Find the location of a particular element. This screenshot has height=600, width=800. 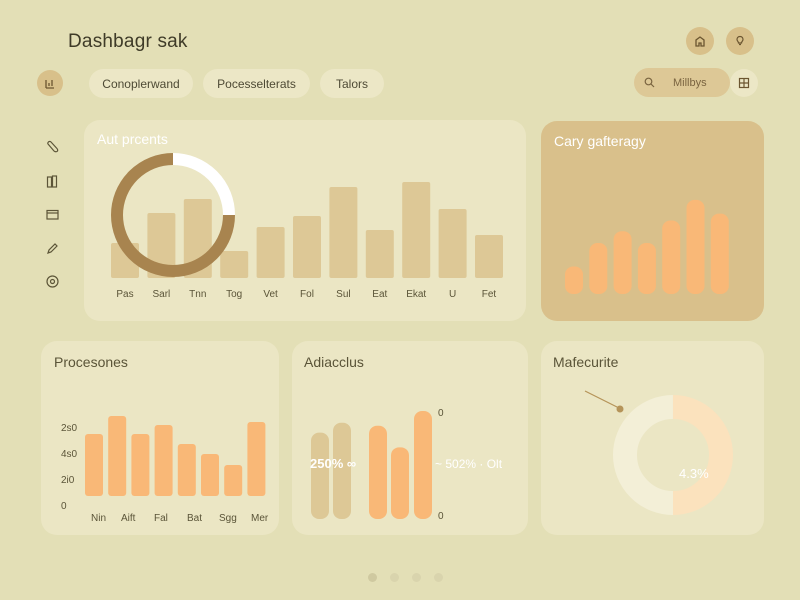

mafecurite-card: Mafecurite 4.3% is located at coordinates (652, 438).